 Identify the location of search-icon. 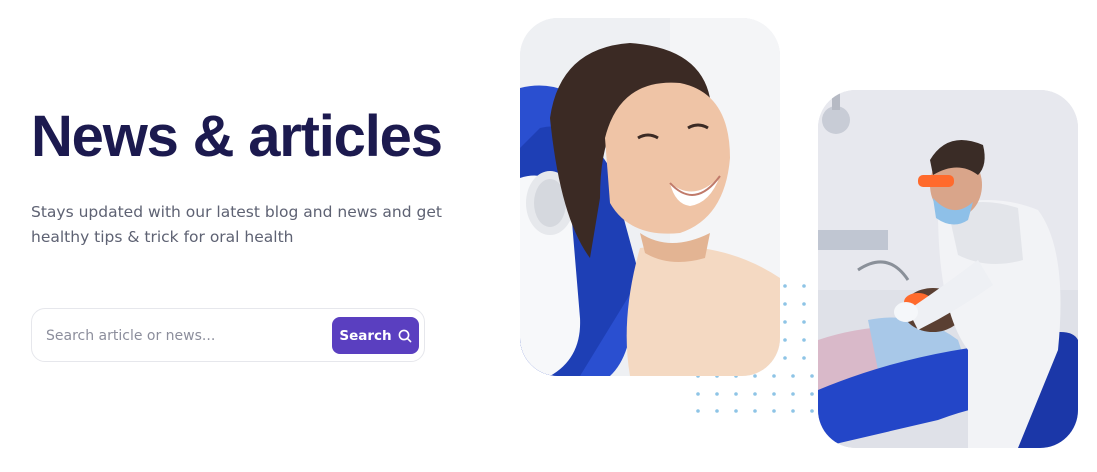
(405, 336).